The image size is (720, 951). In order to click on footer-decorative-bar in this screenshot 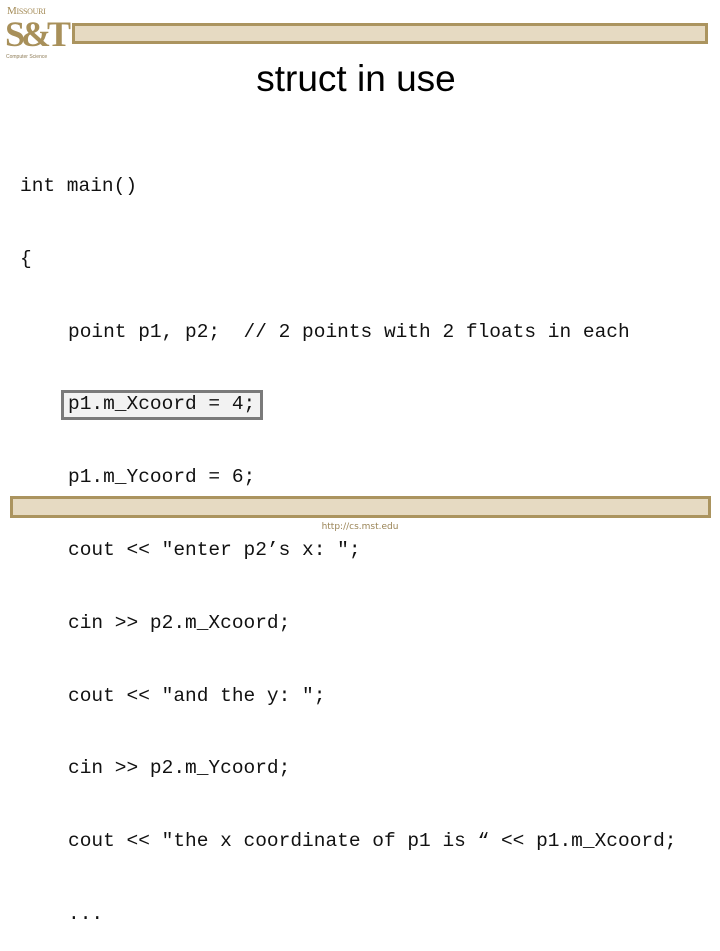, I will do `click(360, 507)`.